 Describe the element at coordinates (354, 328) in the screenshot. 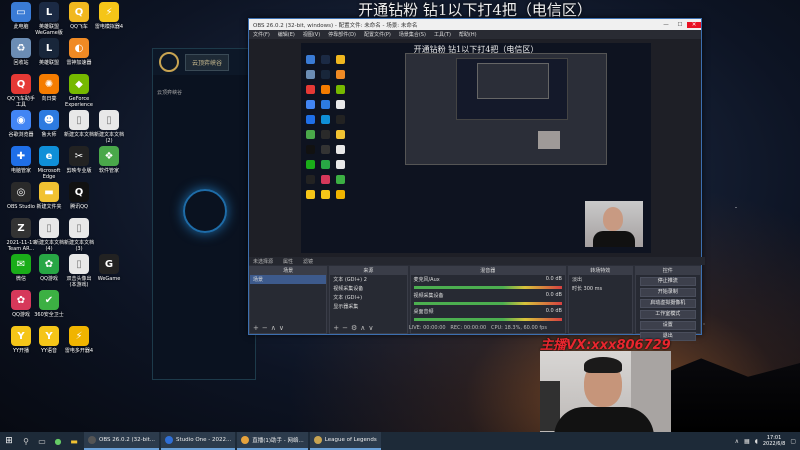

I see `sources-dock-toolbar: +−⚙∧∨` at that location.